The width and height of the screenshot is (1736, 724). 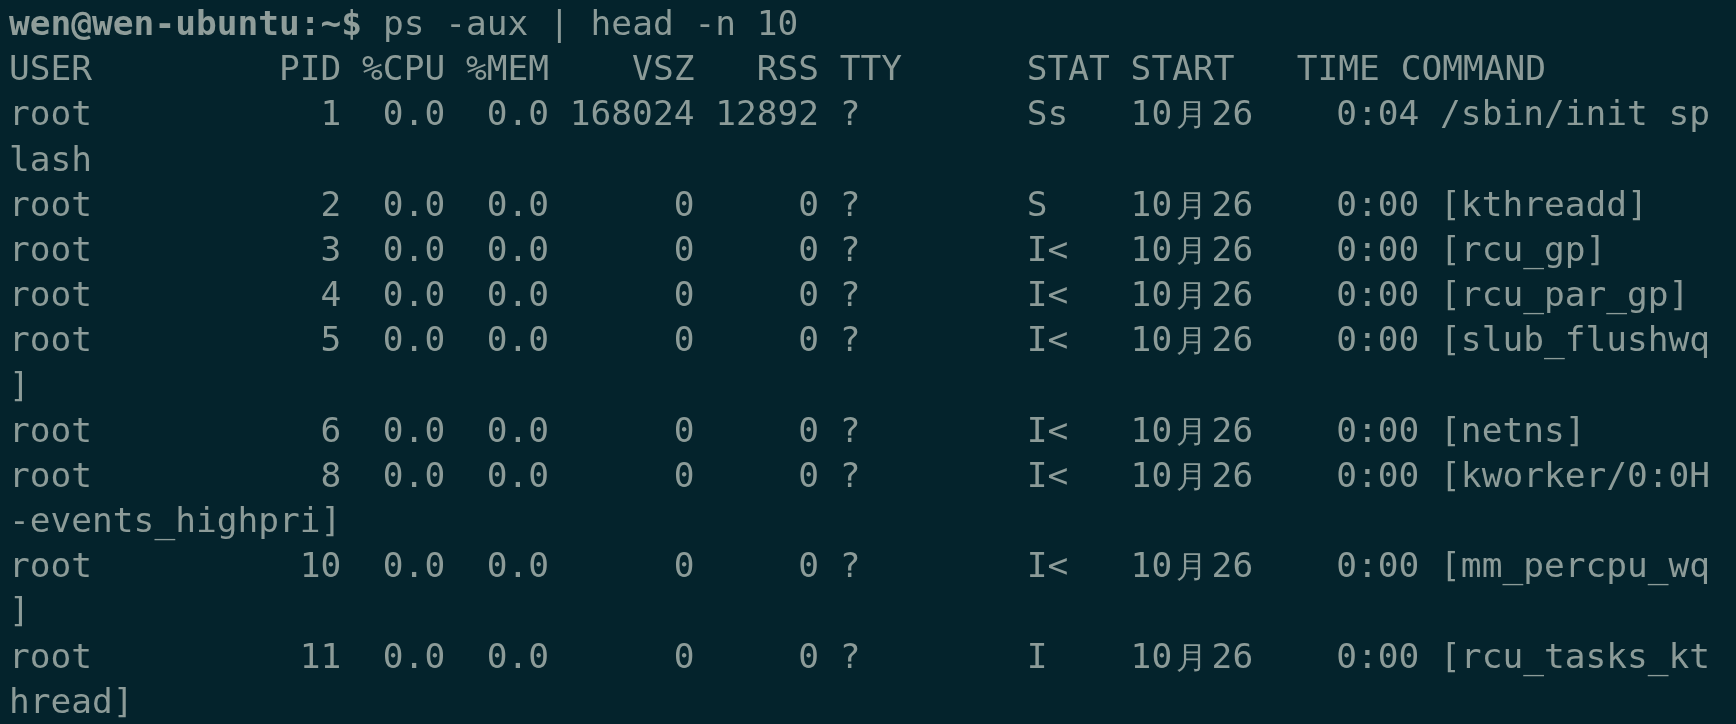 What do you see at coordinates (71, 701) in the screenshot?
I see `terminal-output-line: hread]` at bounding box center [71, 701].